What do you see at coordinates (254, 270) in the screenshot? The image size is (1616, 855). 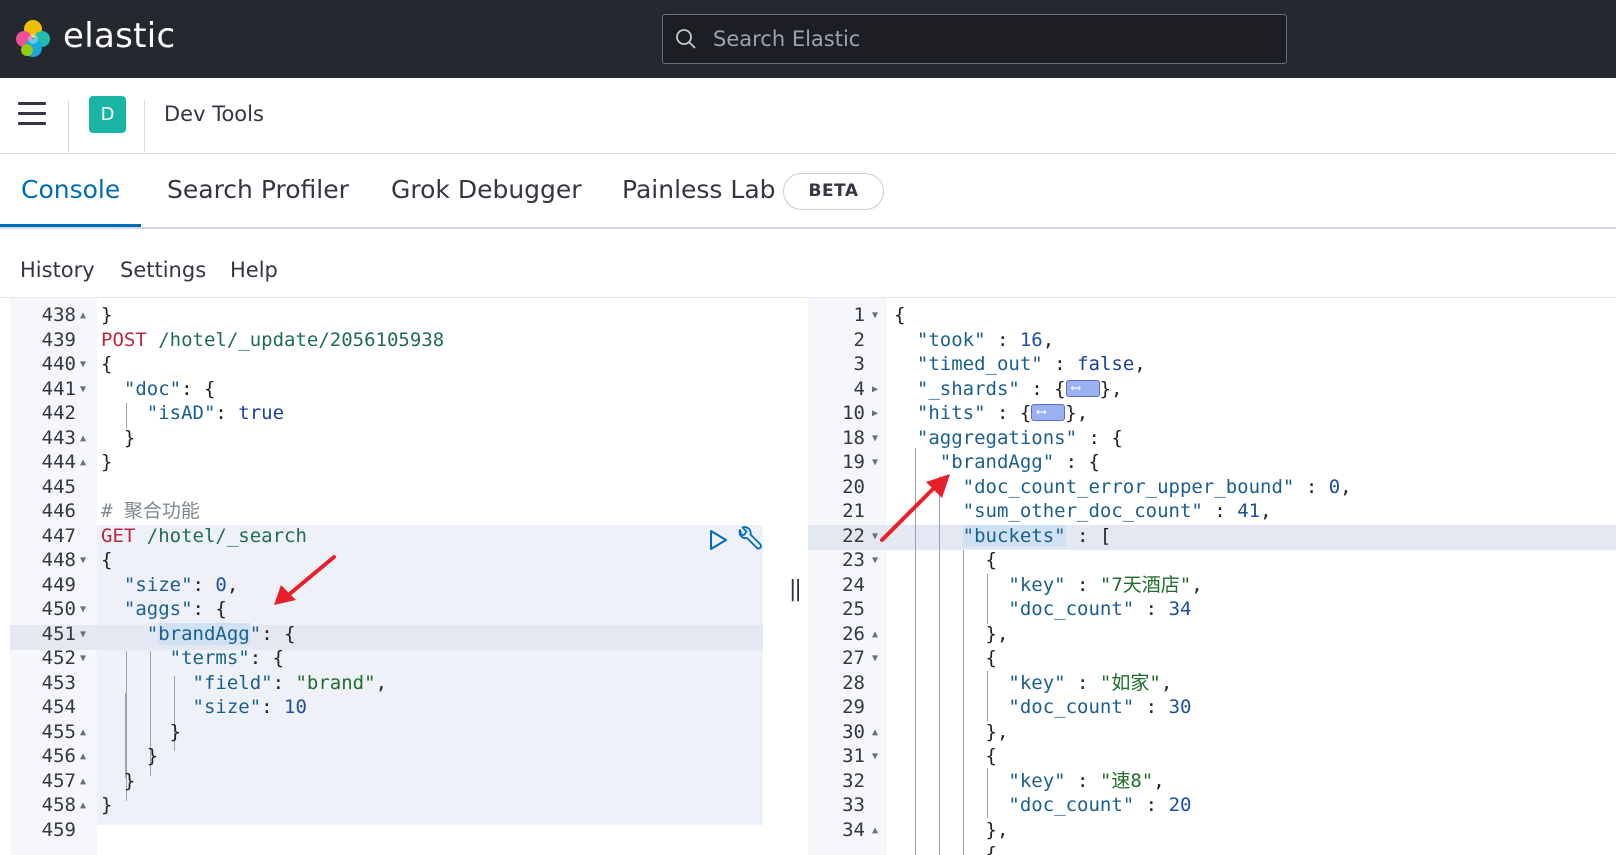 I see `help-link: Help` at bounding box center [254, 270].